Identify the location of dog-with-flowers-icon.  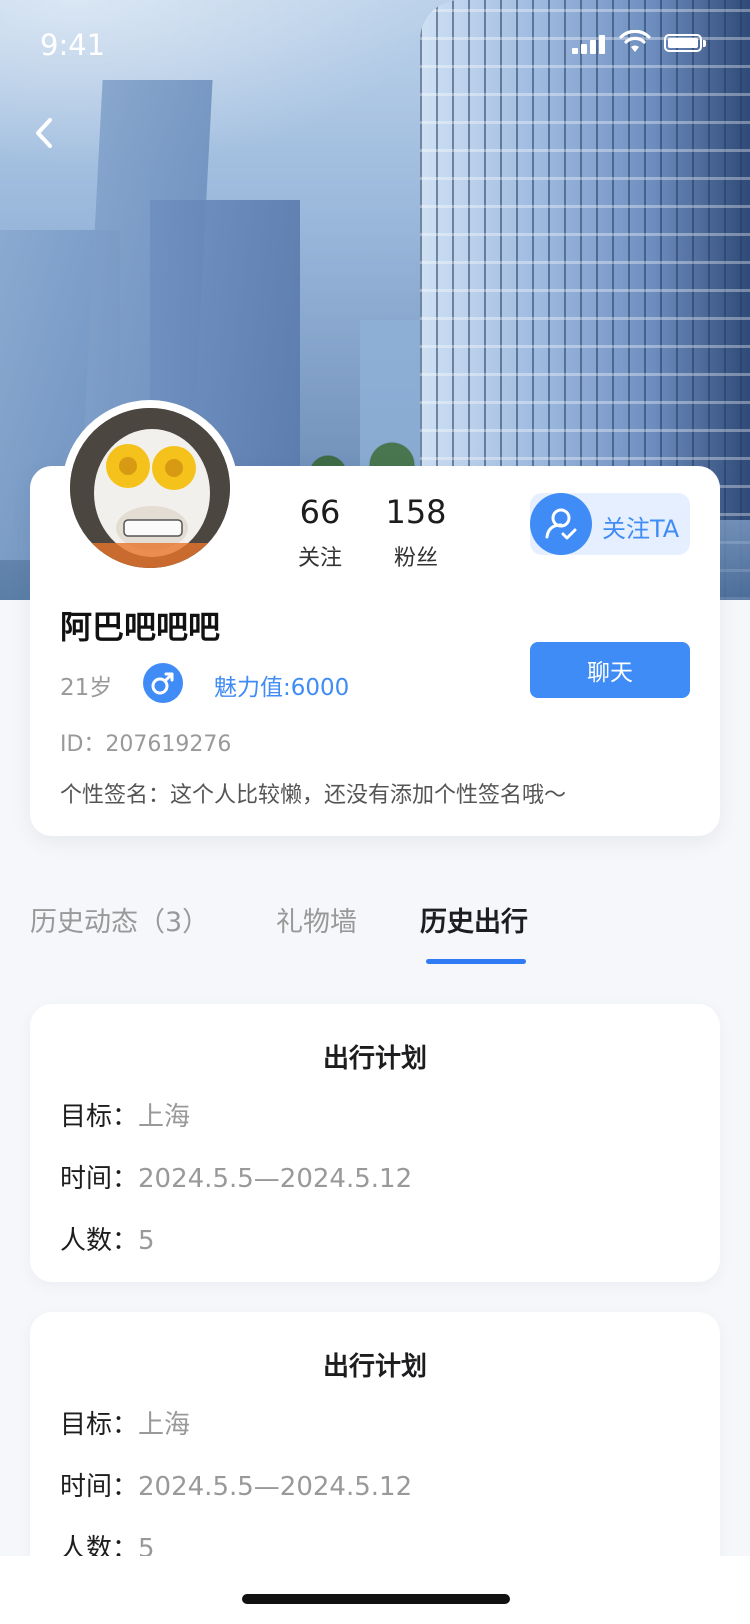
(150, 488).